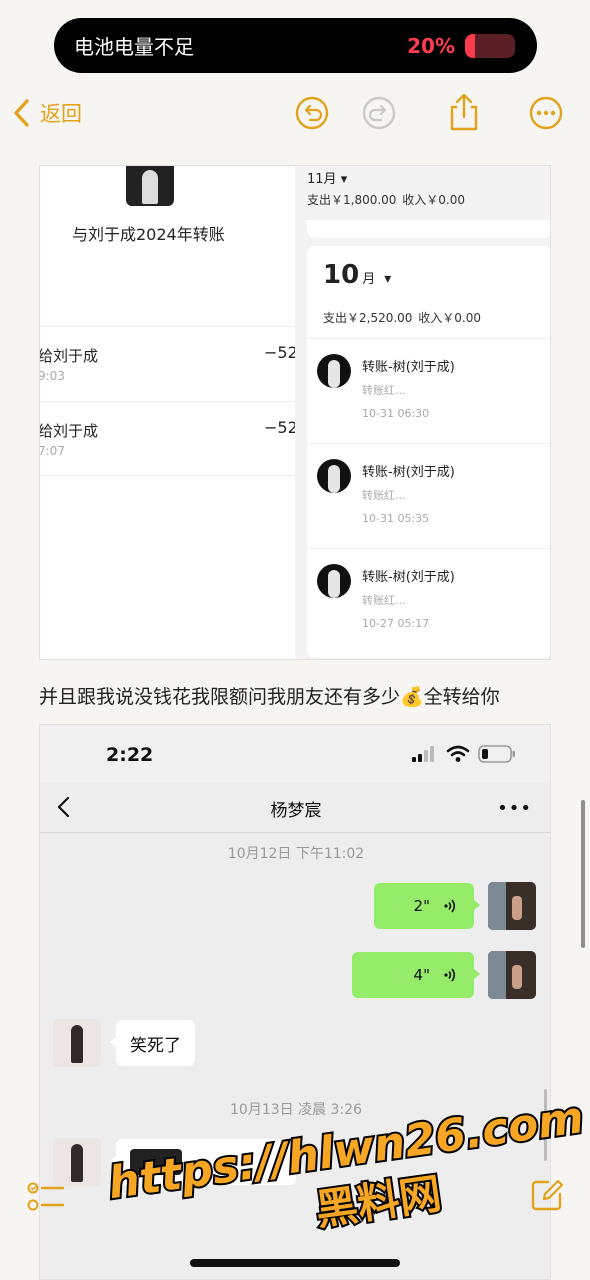 This screenshot has width=590, height=1280. Describe the element at coordinates (296, 811) in the screenshot. I see `chat-title: 杨梦宸` at that location.